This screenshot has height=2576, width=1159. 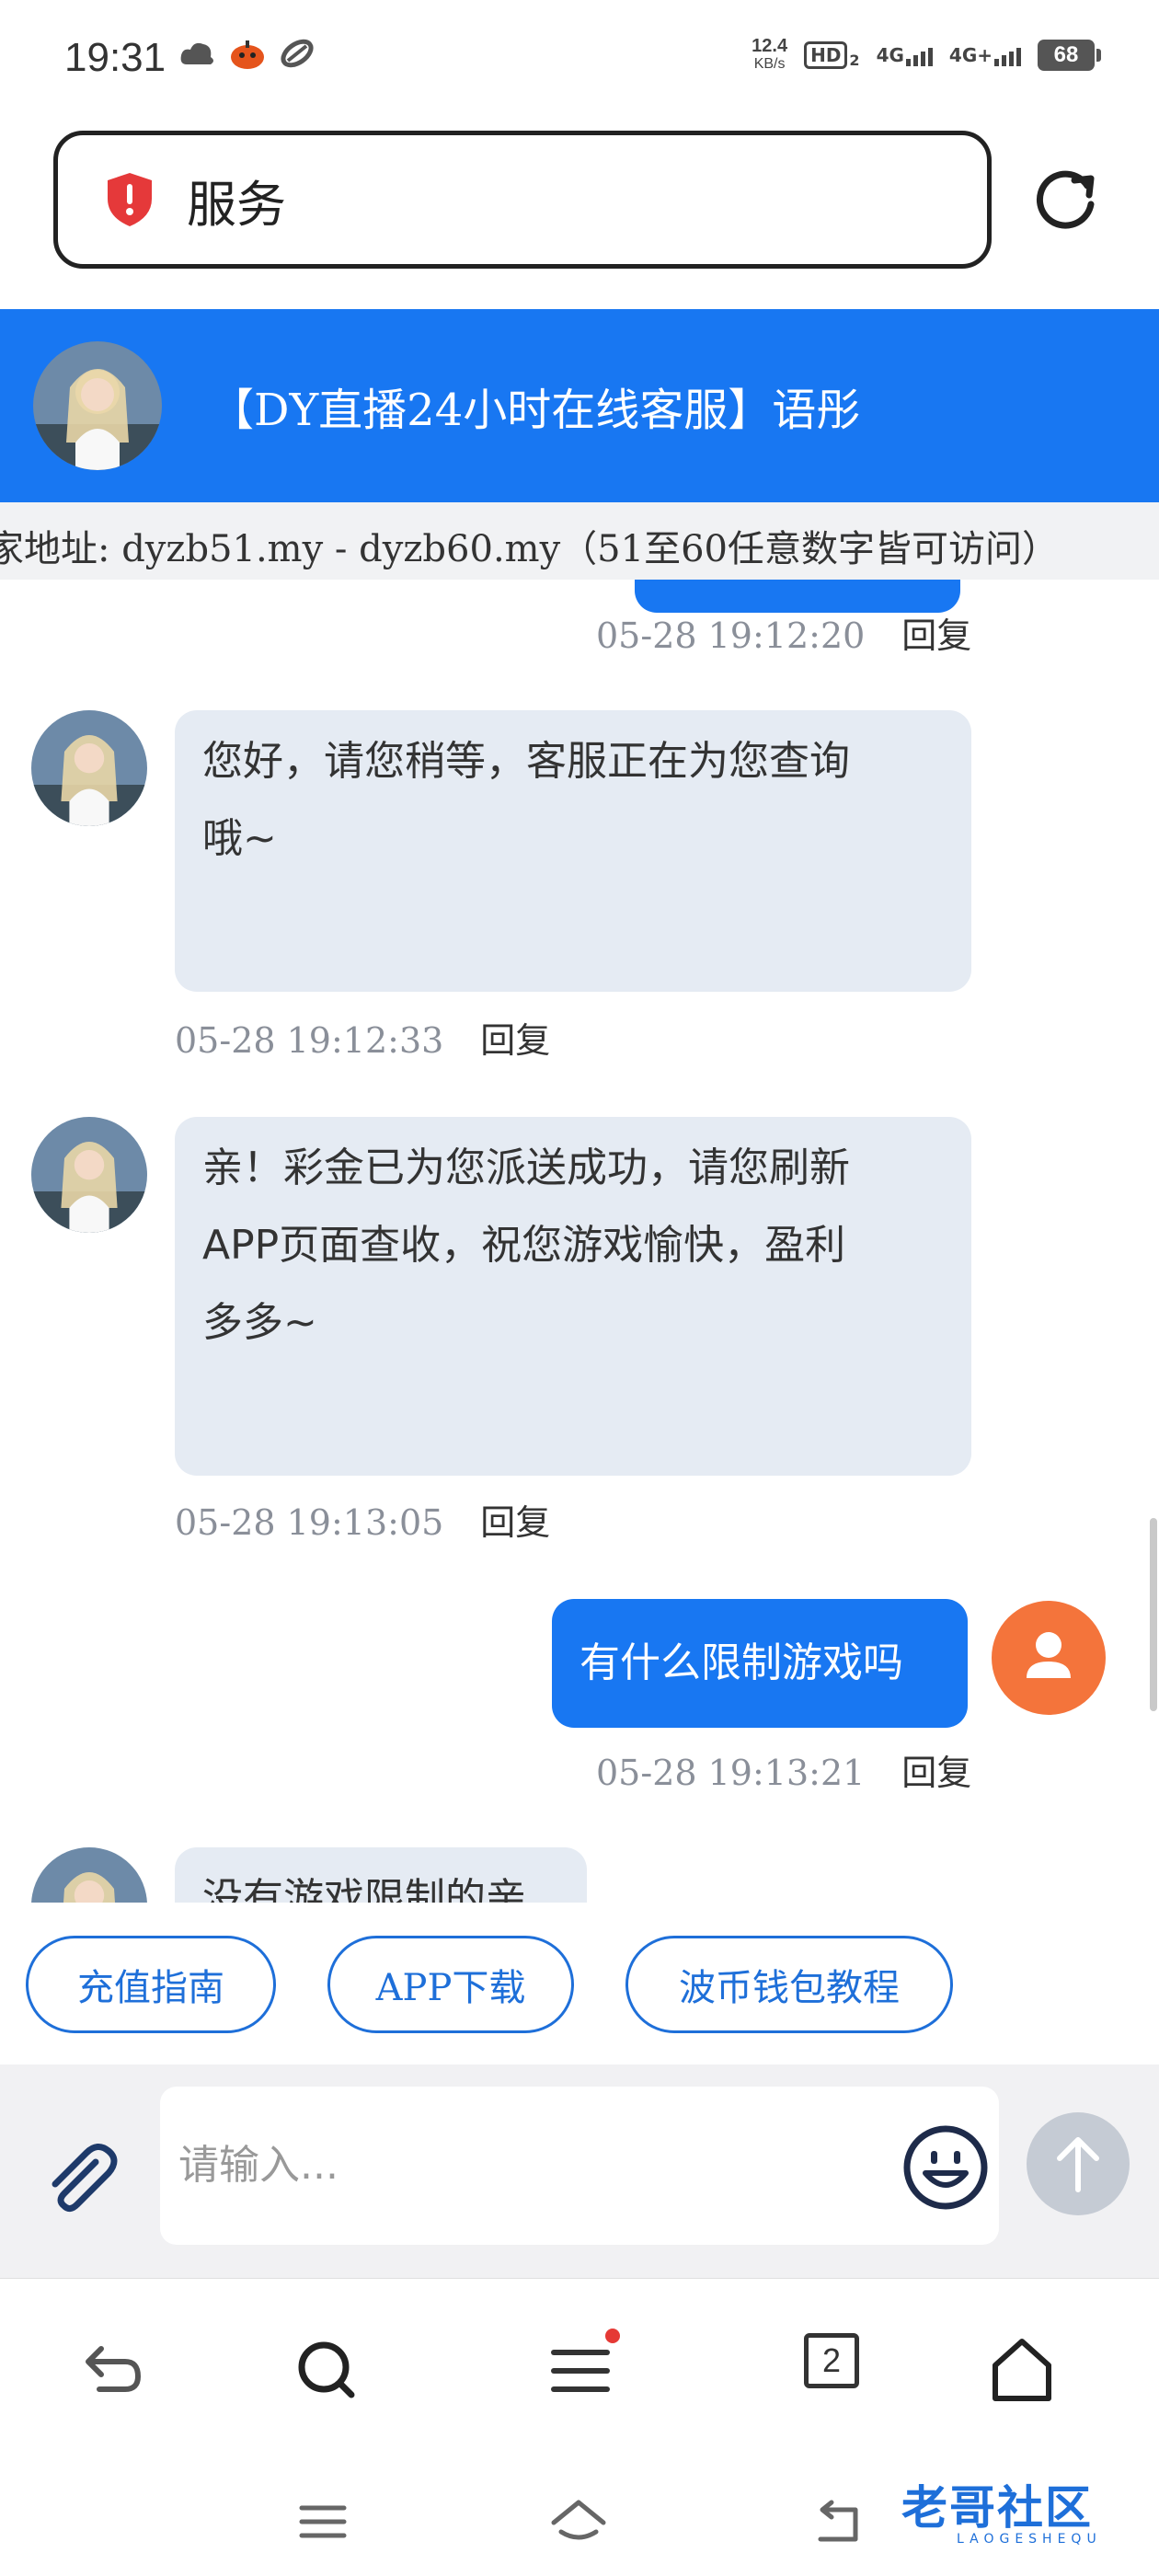 I want to click on battery-icon: 68, so click(x=1069, y=55).